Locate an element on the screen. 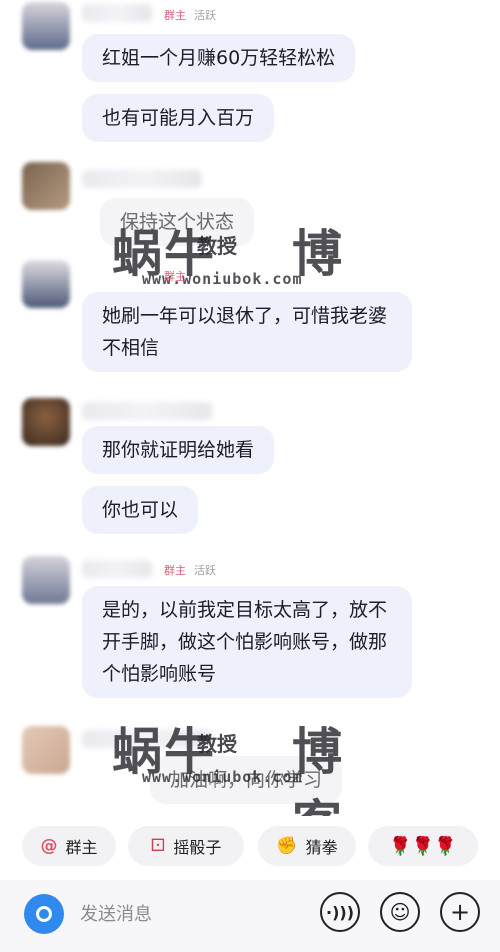  camera-button is located at coordinates (44, 914).